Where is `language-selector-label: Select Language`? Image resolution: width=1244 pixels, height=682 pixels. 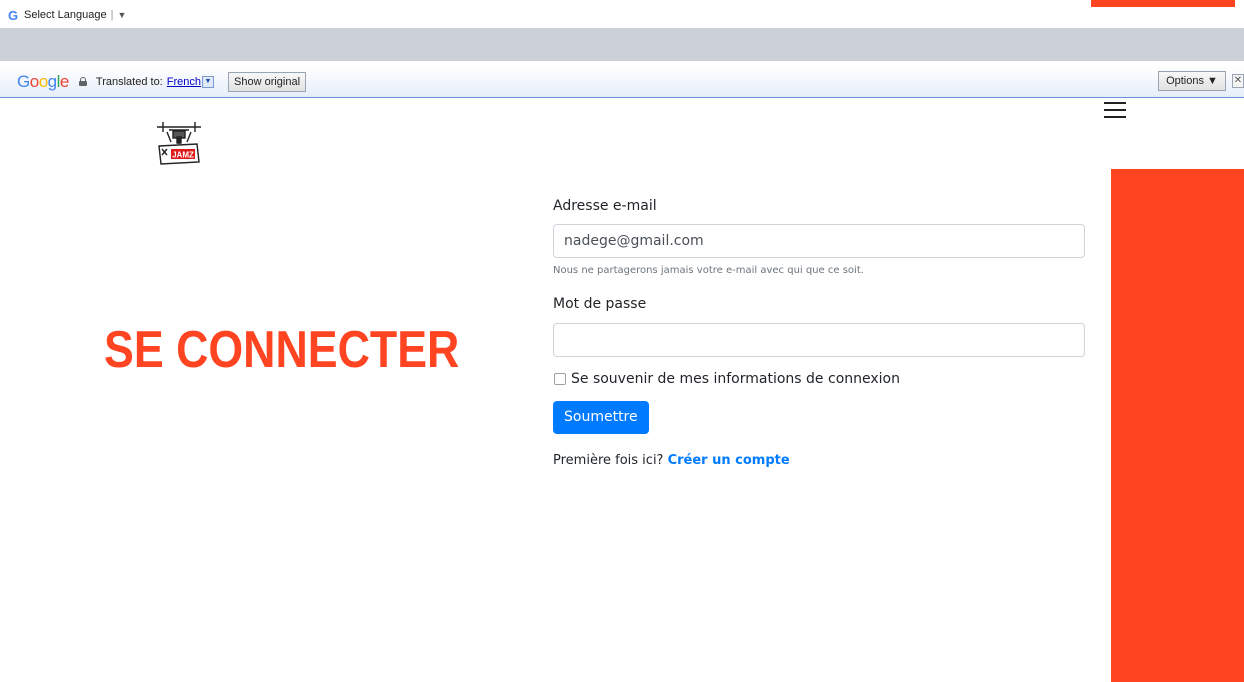 language-selector-label: Select Language is located at coordinates (65, 15).